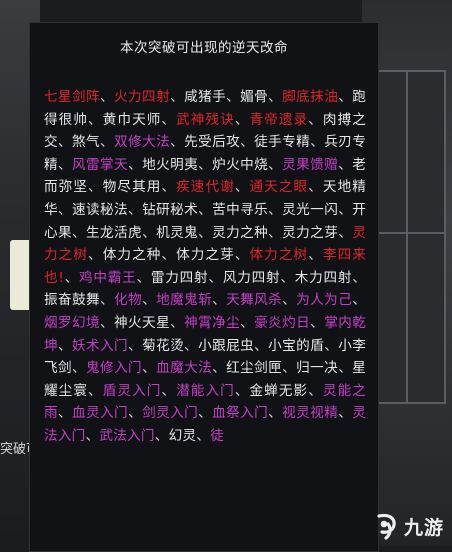  I want to click on skill-item: 天舞风杀, so click(254, 300).